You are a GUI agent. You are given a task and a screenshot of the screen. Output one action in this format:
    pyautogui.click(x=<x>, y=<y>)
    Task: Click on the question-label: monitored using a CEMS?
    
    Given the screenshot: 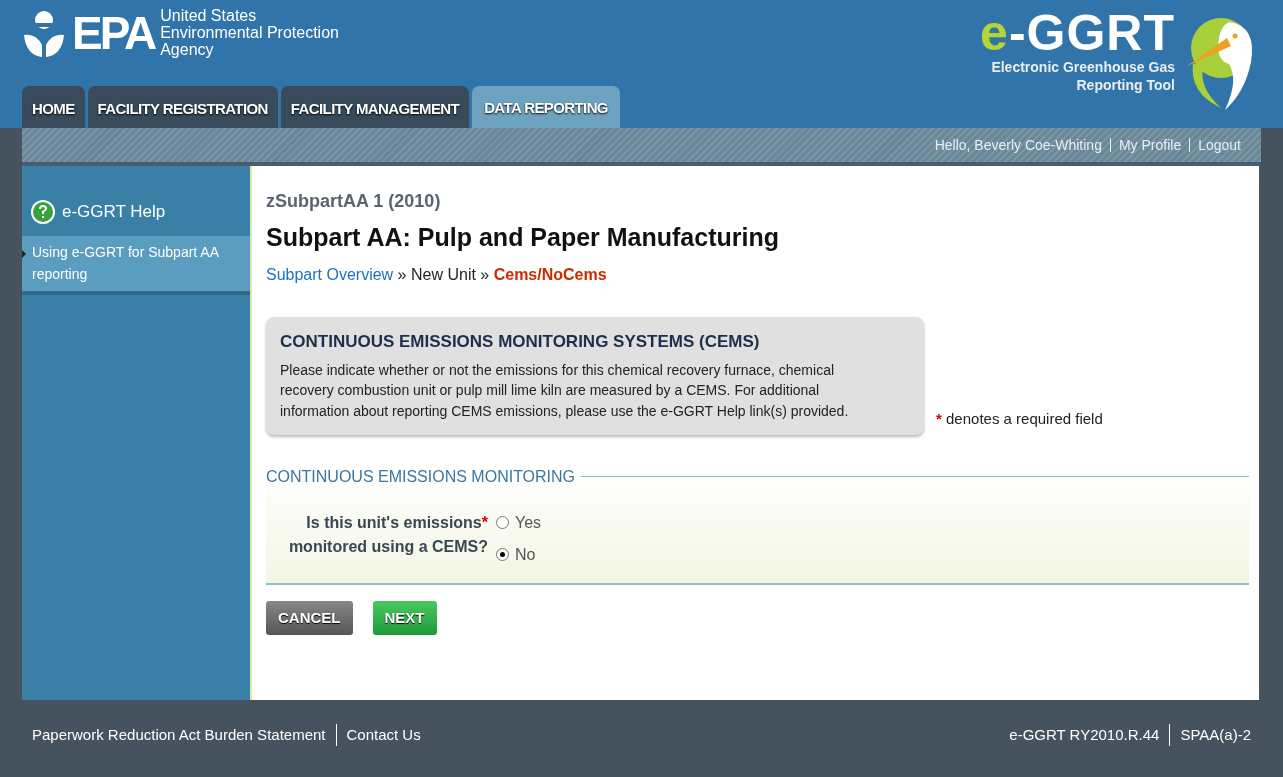 What is the action you would take?
    pyautogui.click(x=388, y=546)
    